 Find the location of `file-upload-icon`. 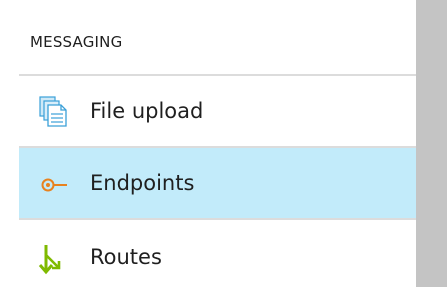

file-upload-icon is located at coordinates (53, 111).